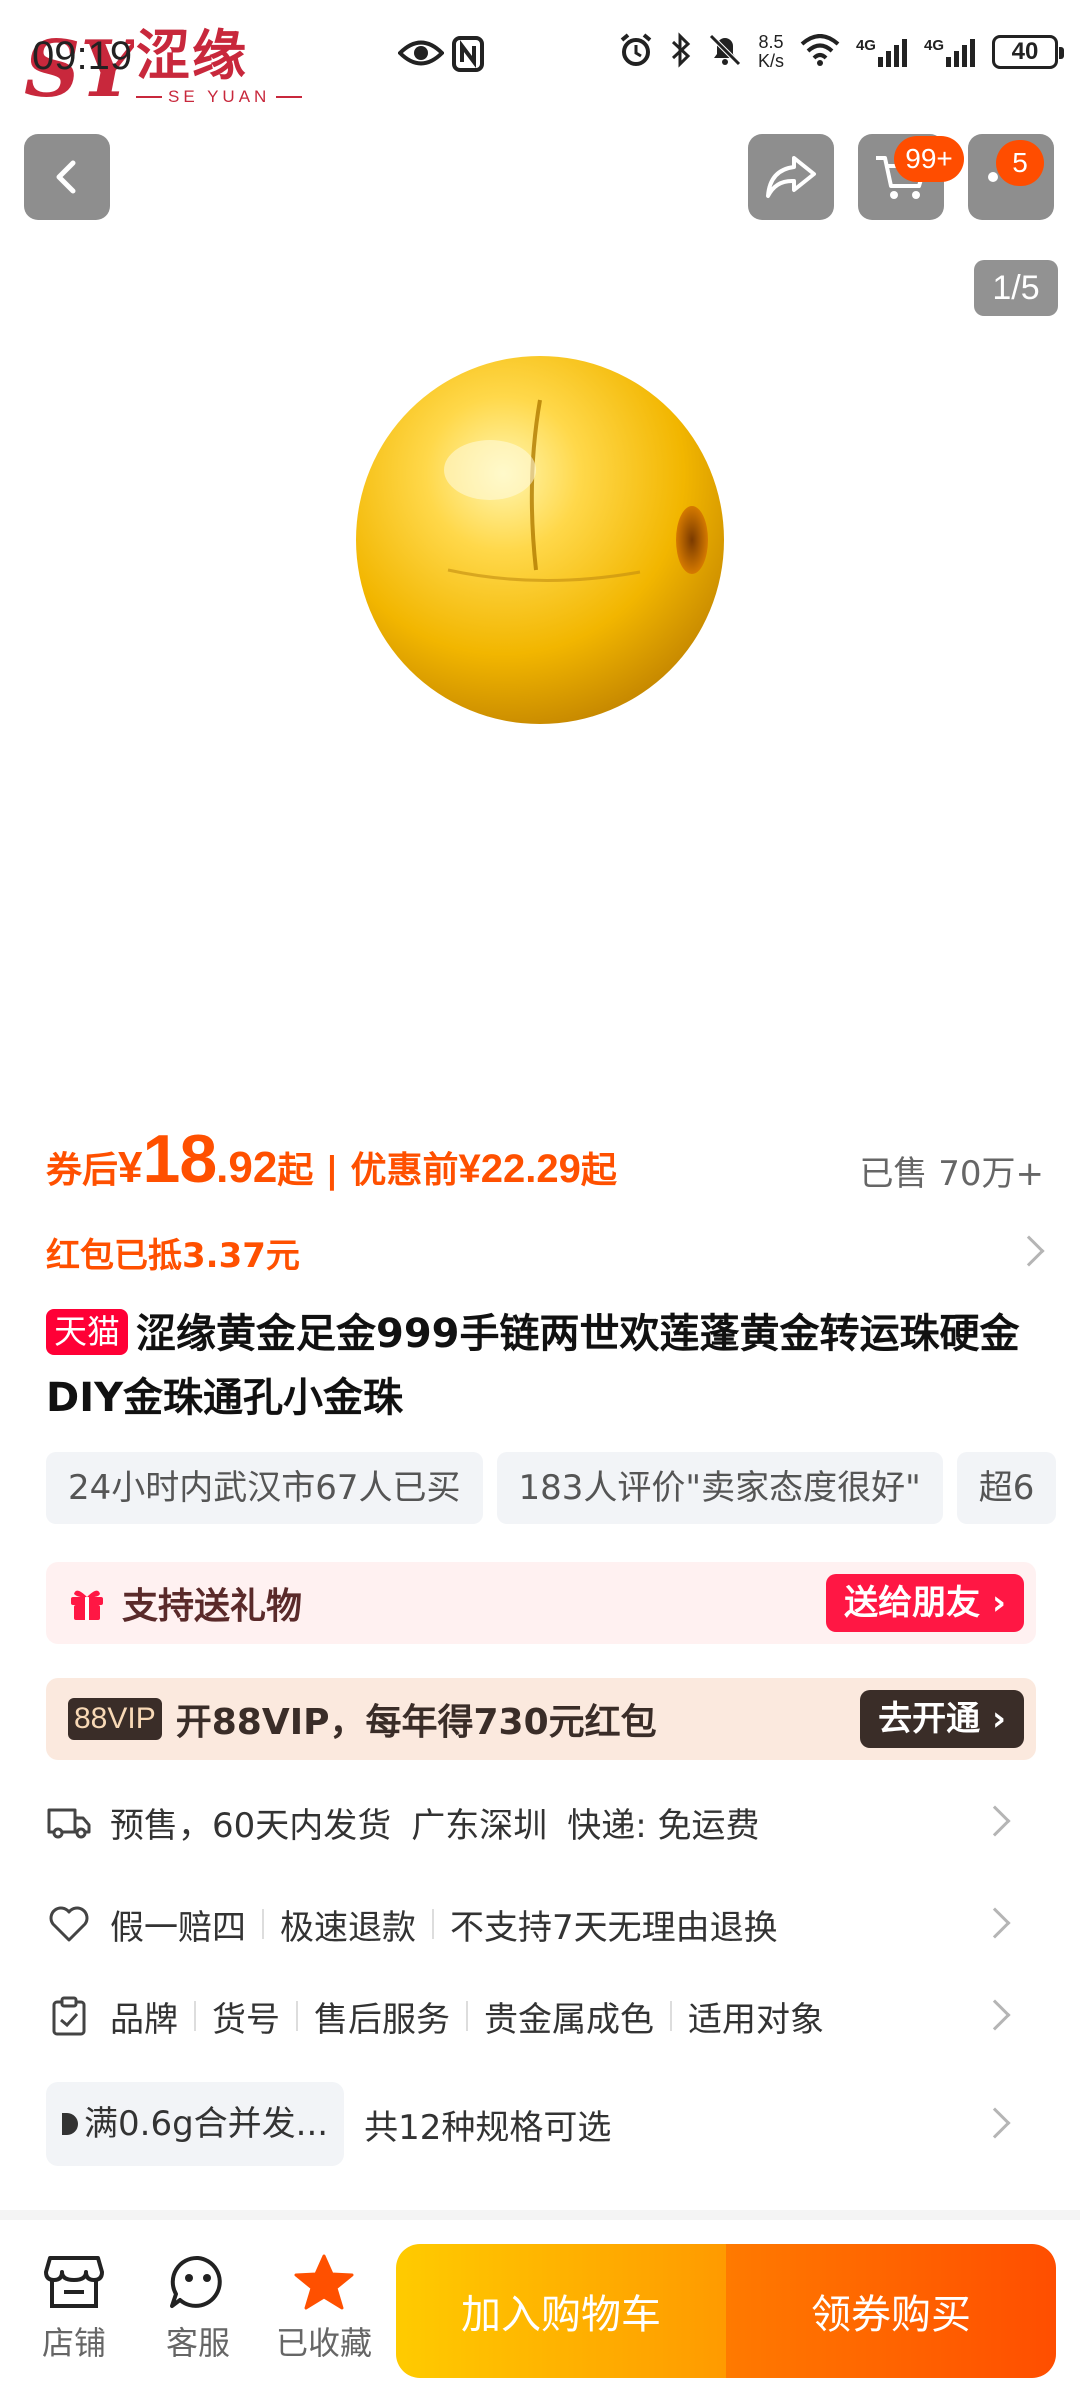 This screenshot has width=1080, height=2400. I want to click on params-row: 品牌 货号 售后服务 贵金属成色 适用对象, so click(546, 2016).